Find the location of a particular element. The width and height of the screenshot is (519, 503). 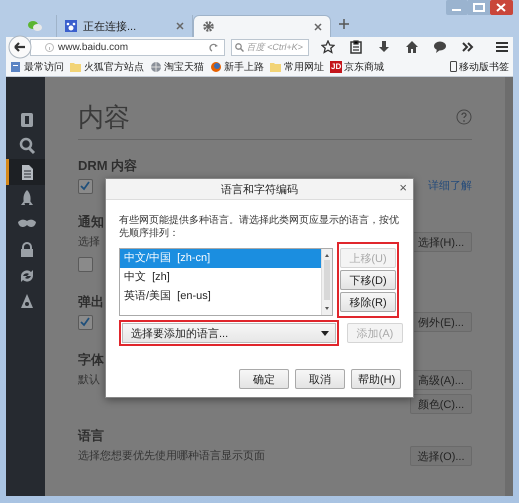

bookmark: 新手上路 is located at coordinates (237, 67).